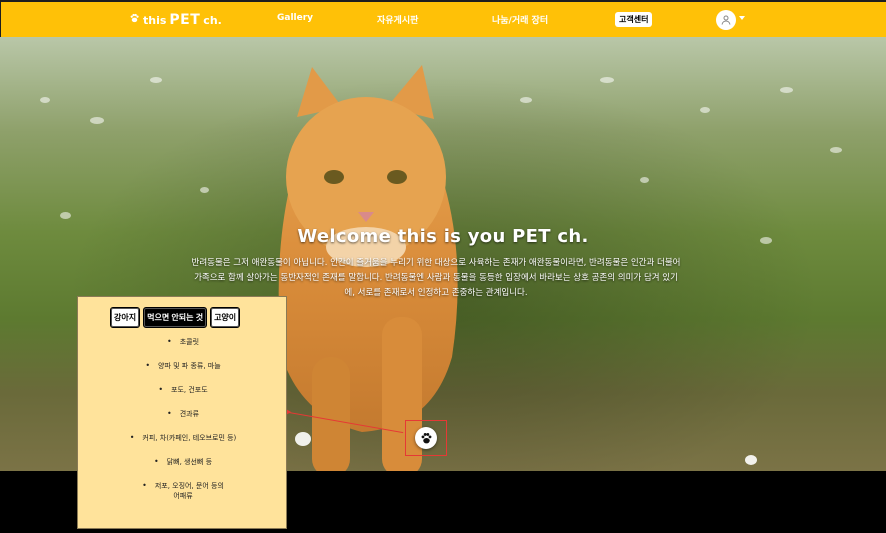 The height and width of the screenshot is (533, 886). I want to click on chevron-down-icon, so click(742, 18).